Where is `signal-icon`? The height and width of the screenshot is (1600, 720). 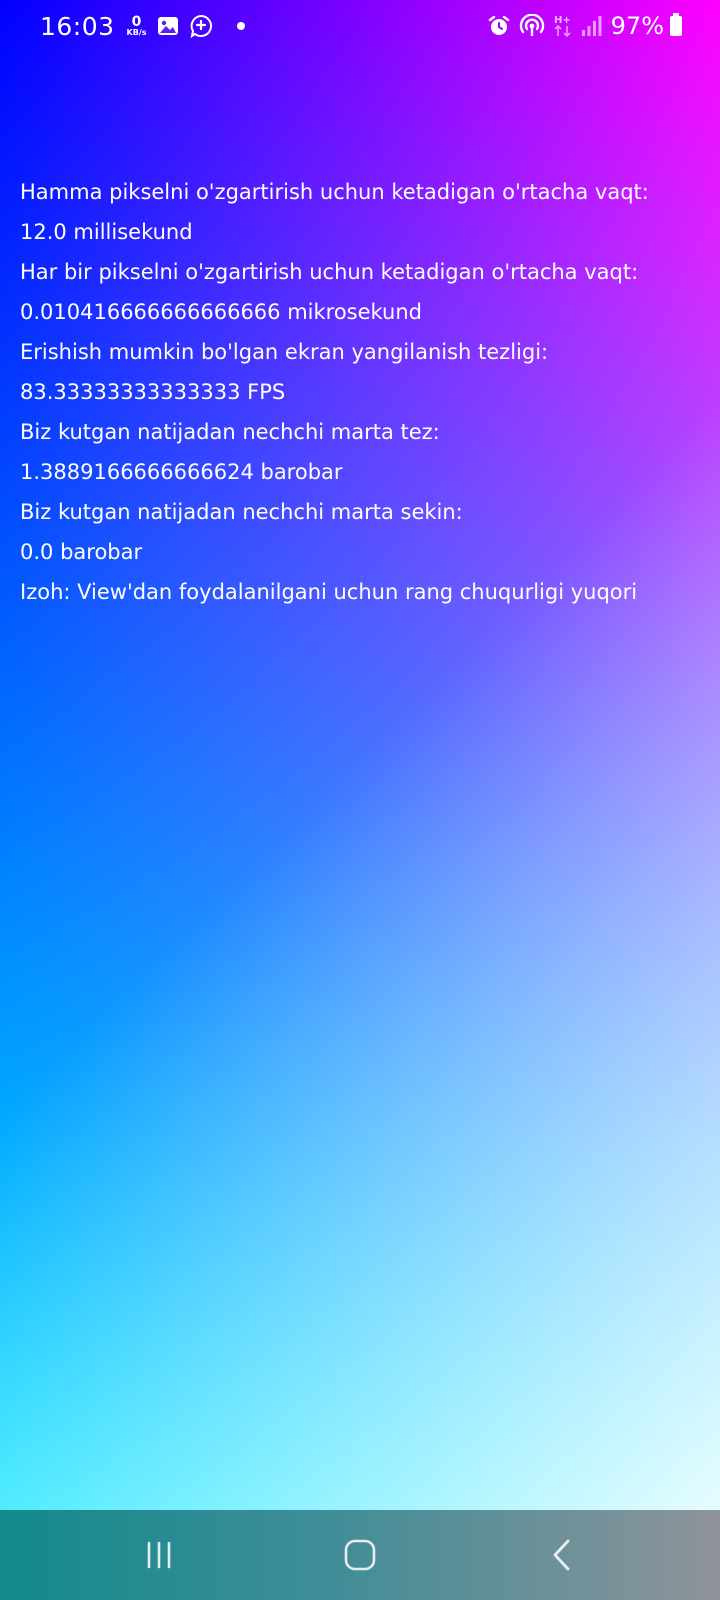
signal-icon is located at coordinates (592, 26).